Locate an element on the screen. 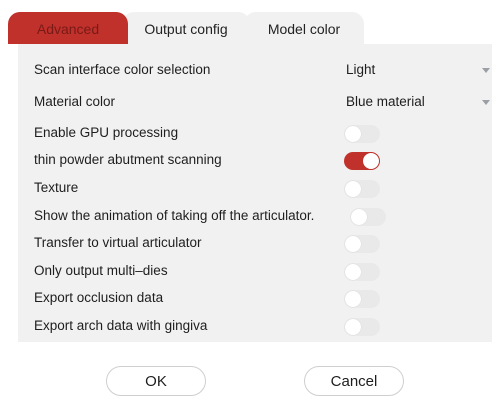  thin-powder-row: thin powder abutment scanning is located at coordinates (255, 161).